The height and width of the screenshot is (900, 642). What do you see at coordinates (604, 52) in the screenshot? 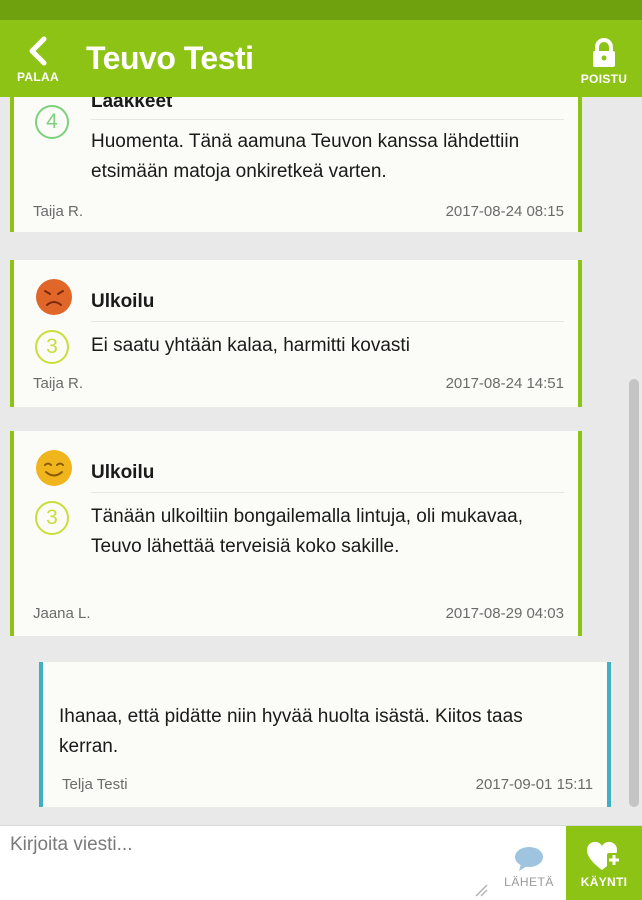
I see `lock-icon` at bounding box center [604, 52].